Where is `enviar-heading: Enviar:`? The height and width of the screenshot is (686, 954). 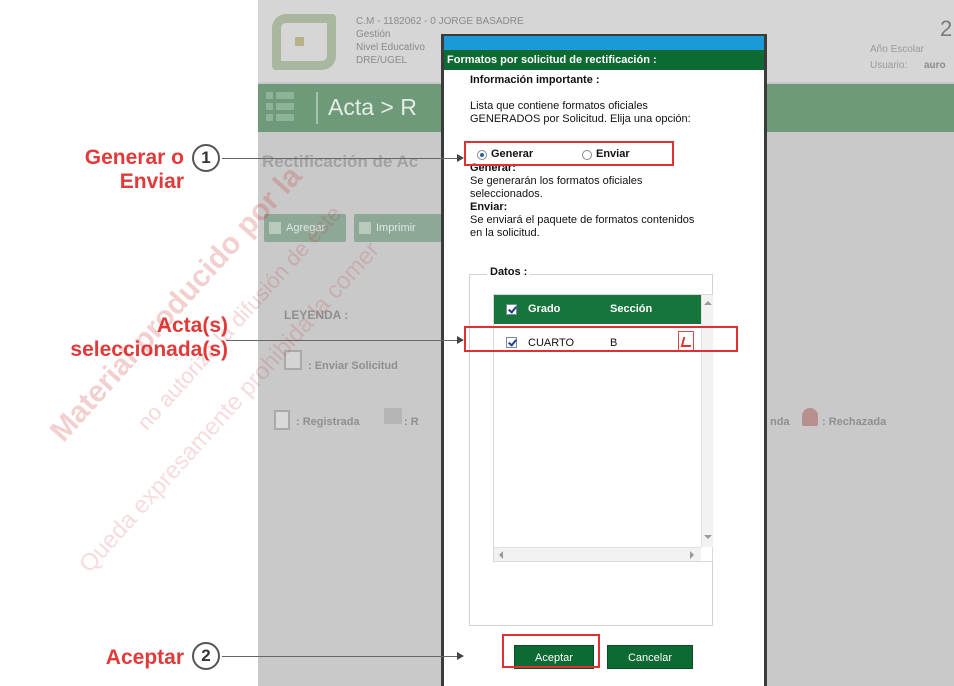 enviar-heading: Enviar: is located at coordinates (489, 207).